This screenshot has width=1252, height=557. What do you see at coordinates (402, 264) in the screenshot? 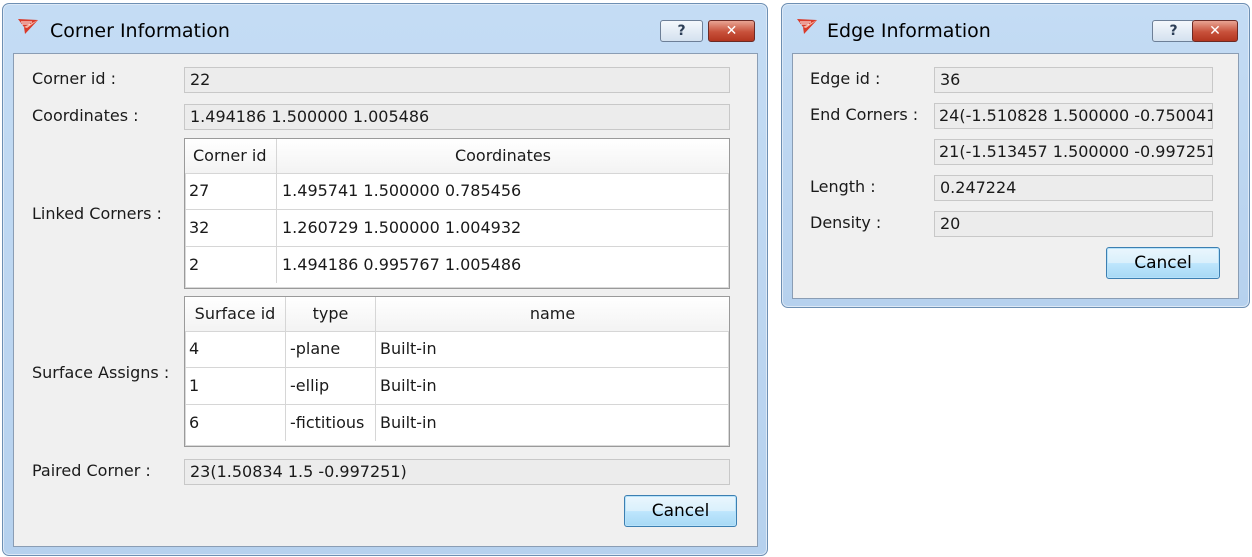
I see `coordinates-cell: 1.494186 0.995767 1.005486` at bounding box center [402, 264].